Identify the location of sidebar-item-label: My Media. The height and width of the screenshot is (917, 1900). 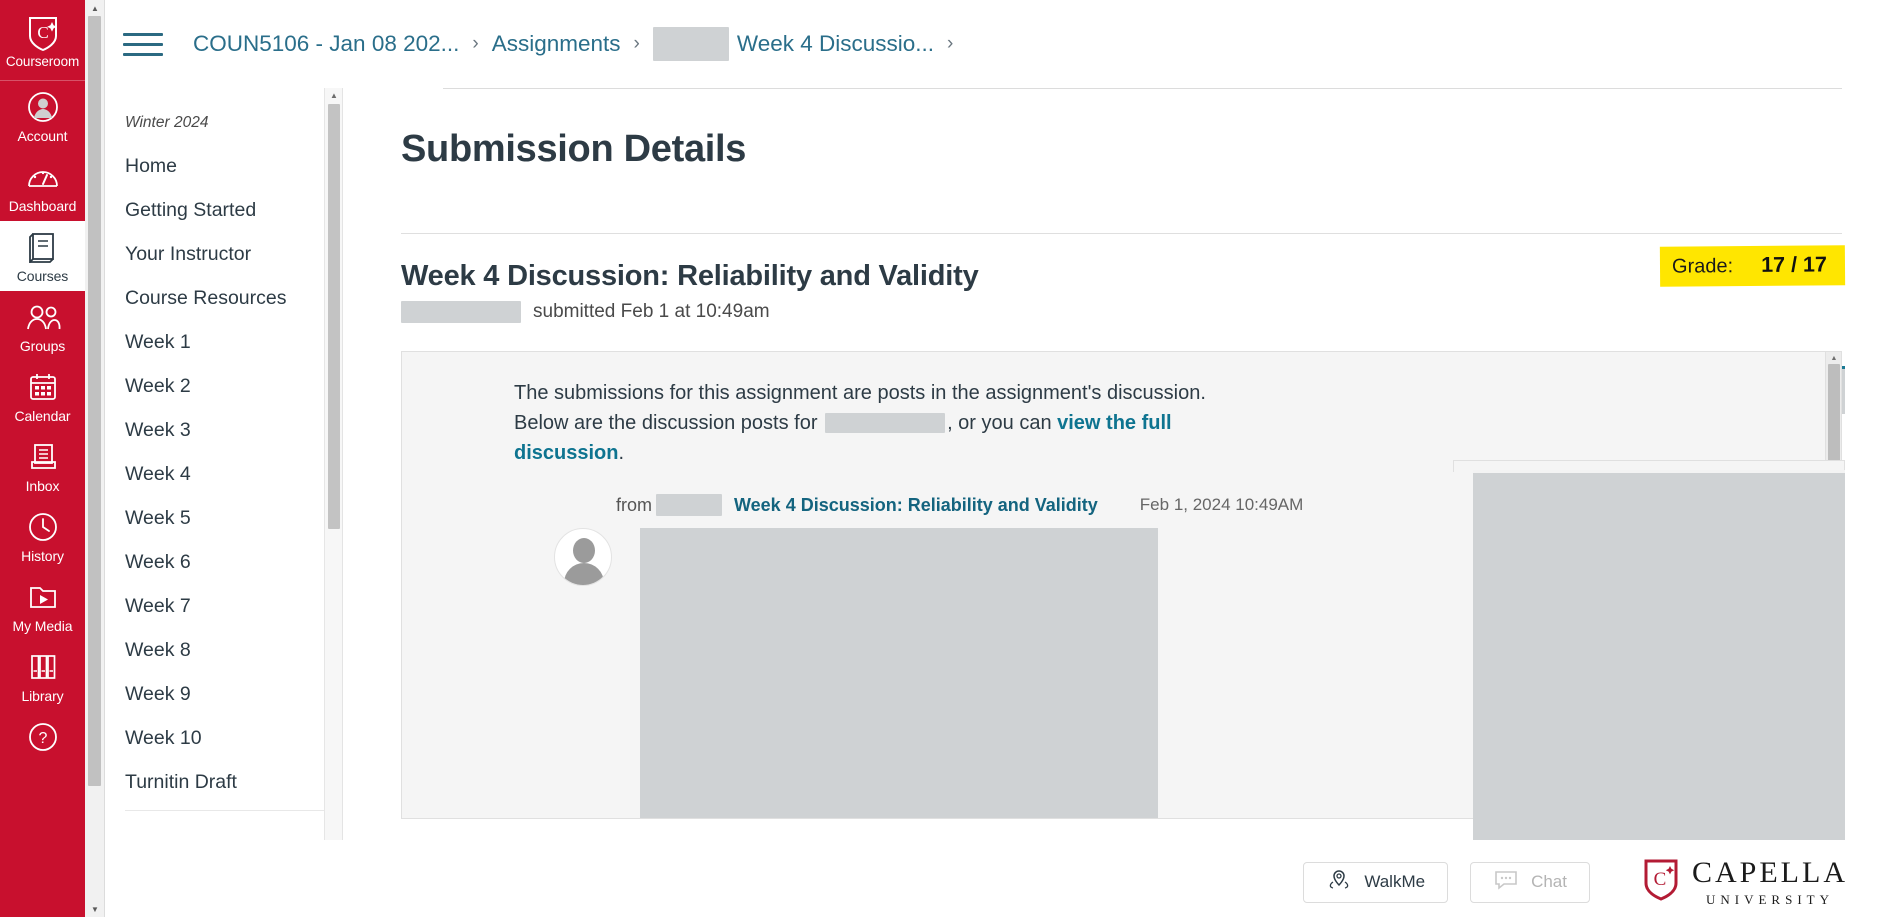
(42, 626).